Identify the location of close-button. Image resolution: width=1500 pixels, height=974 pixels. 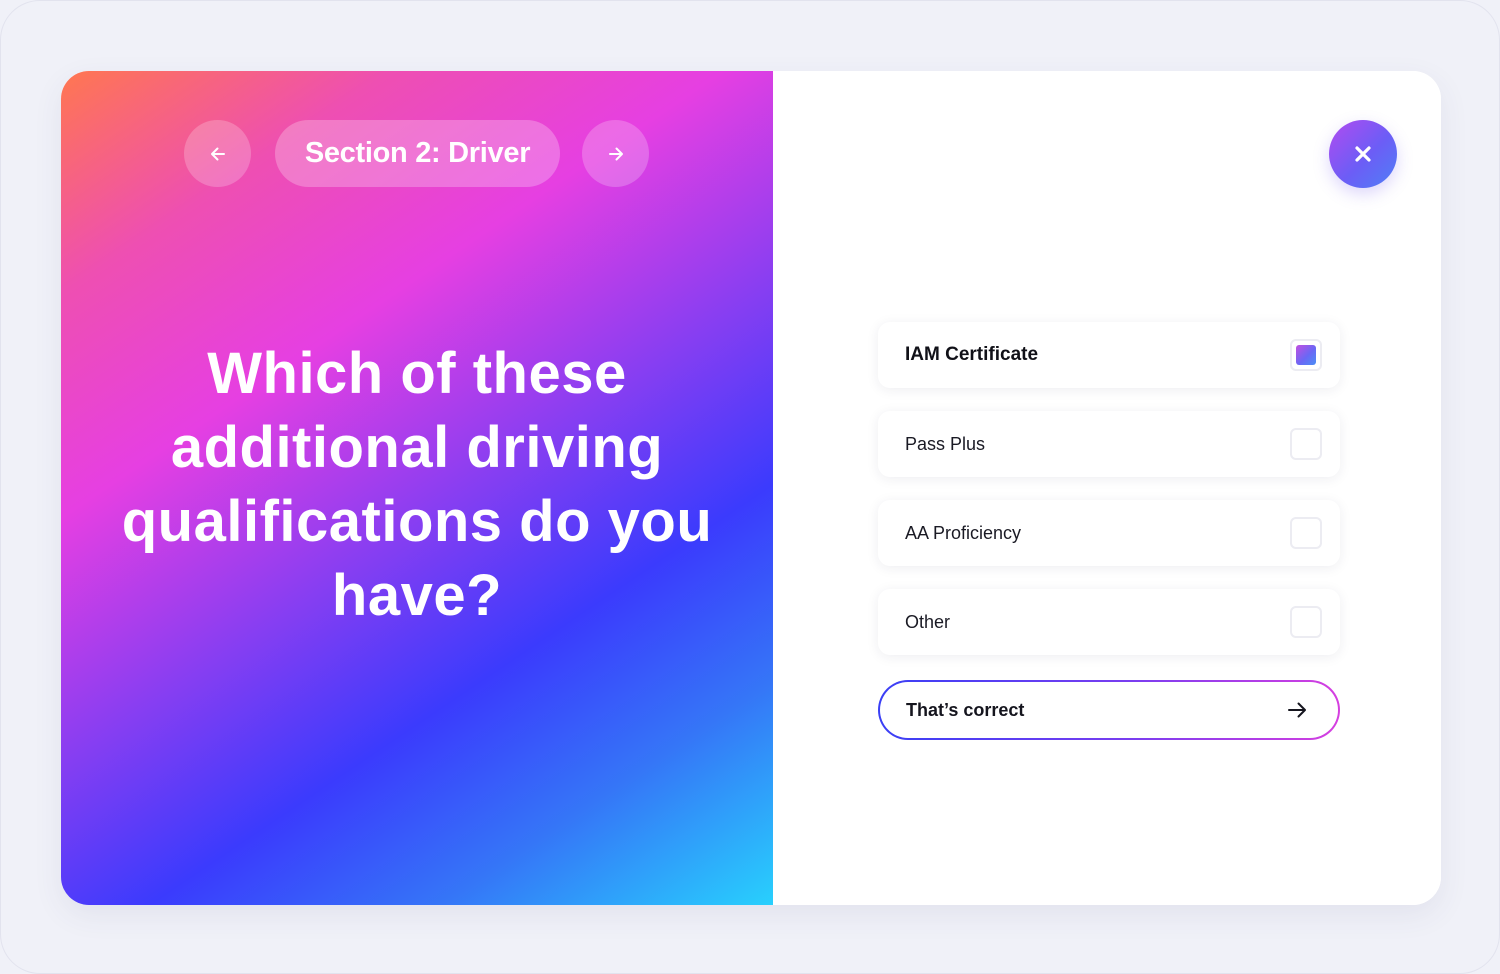
(1363, 154).